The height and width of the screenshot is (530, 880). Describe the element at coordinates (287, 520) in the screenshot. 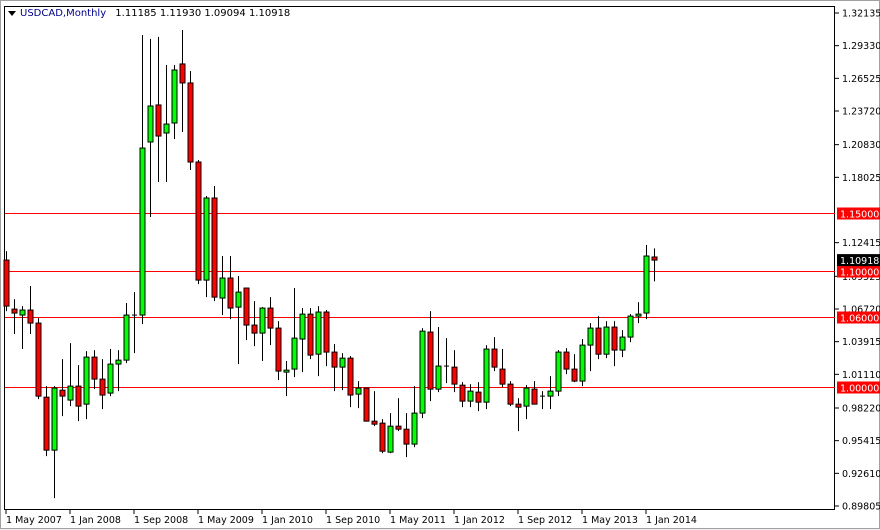

I see `x-tick-label: 1 Jan 2010` at that location.